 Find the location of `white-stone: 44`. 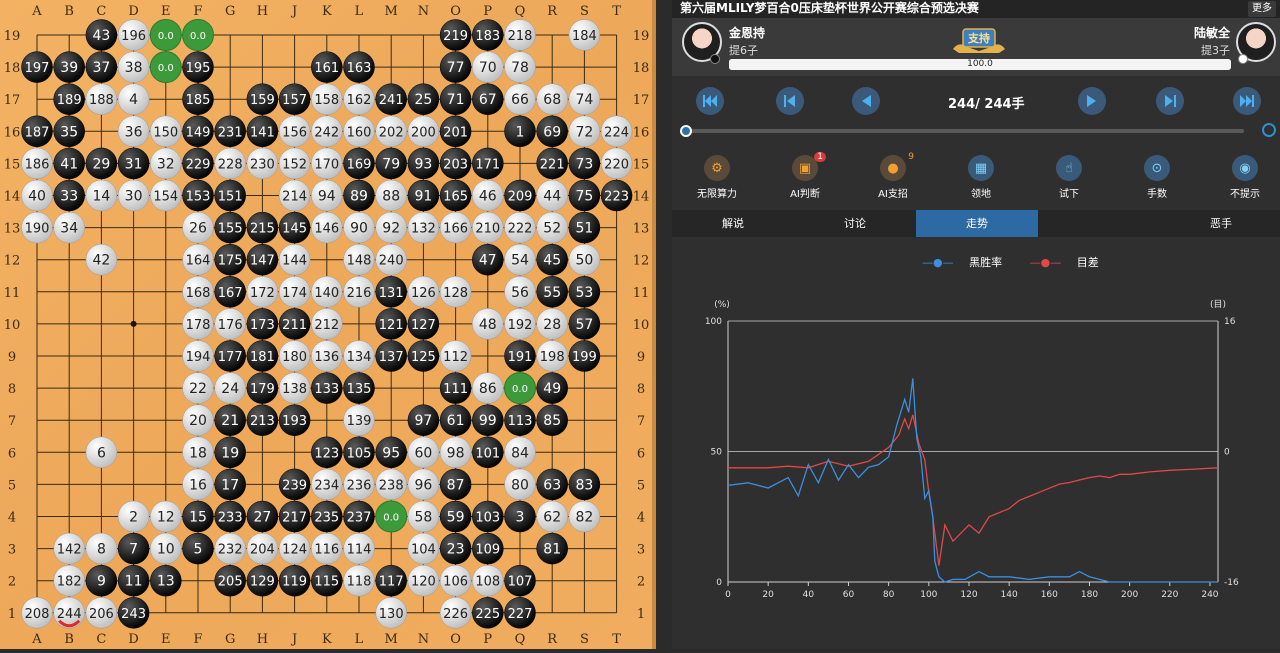

white-stone: 44 is located at coordinates (552, 195).